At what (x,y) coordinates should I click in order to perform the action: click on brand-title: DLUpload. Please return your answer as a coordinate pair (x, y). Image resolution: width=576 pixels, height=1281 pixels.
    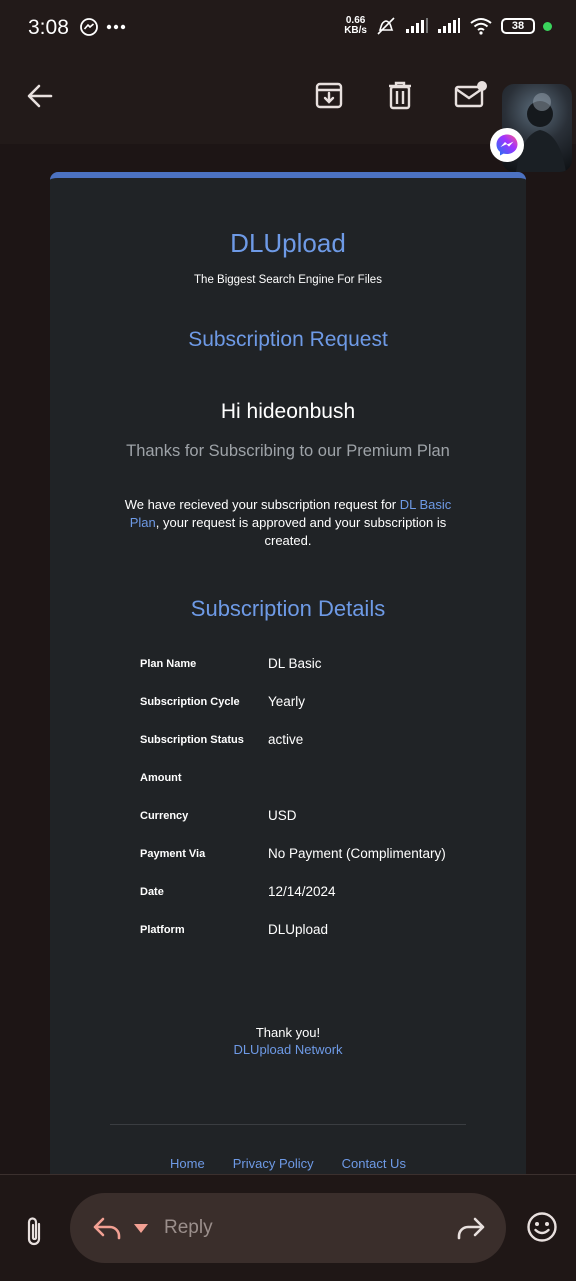
    Looking at the image, I should click on (288, 243).